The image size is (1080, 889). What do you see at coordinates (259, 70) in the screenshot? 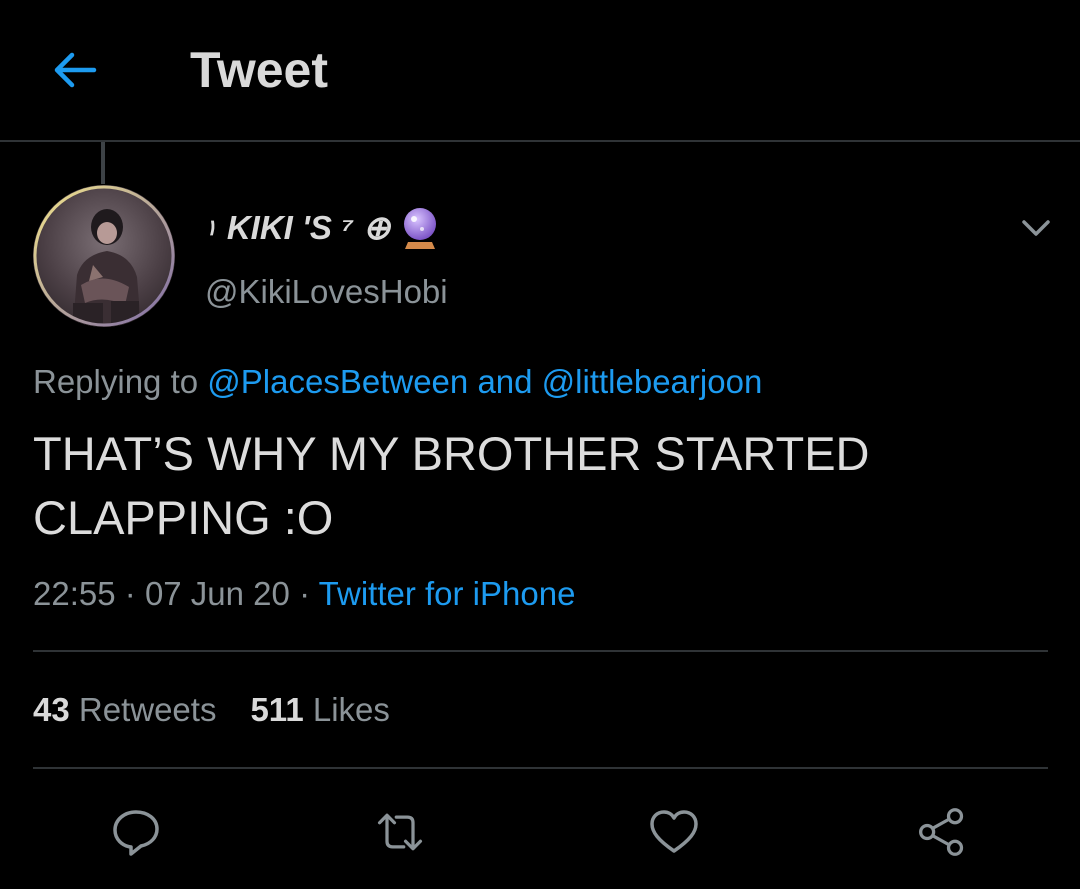
I see `page-title: Tweet` at bounding box center [259, 70].